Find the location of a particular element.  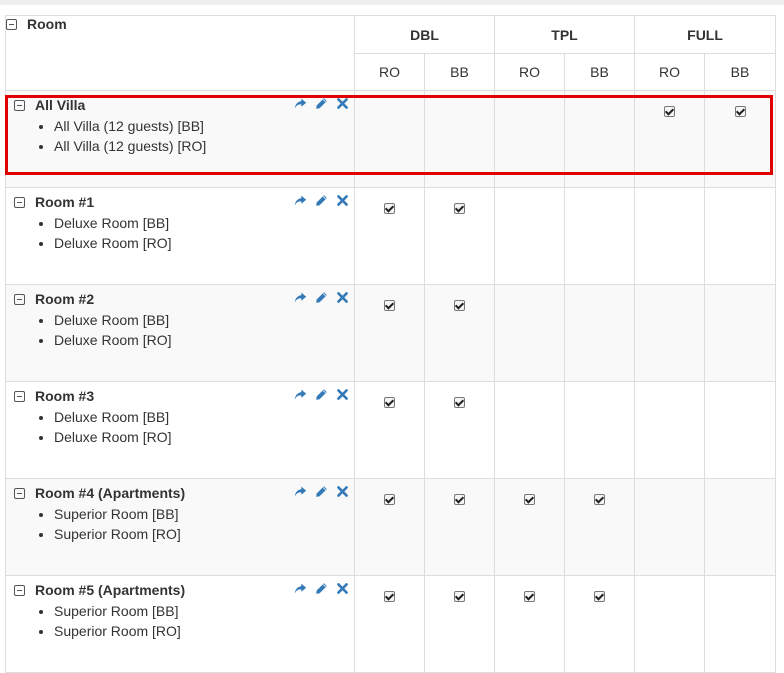

rate-list: Superior Room [BB]Superior Room [RO] is located at coordinates (184, 524).